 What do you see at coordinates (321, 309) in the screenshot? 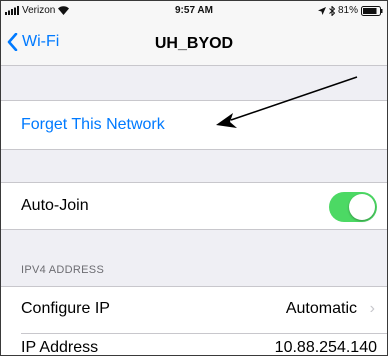
I see `configure-ip-value: Automatic` at bounding box center [321, 309].